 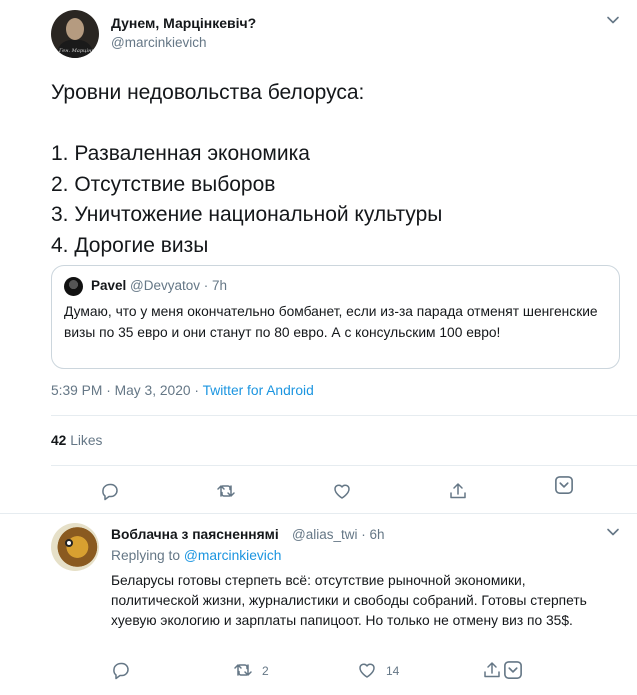 I want to click on replying-to-line: Replying to @marcinkievich, so click(x=196, y=555).